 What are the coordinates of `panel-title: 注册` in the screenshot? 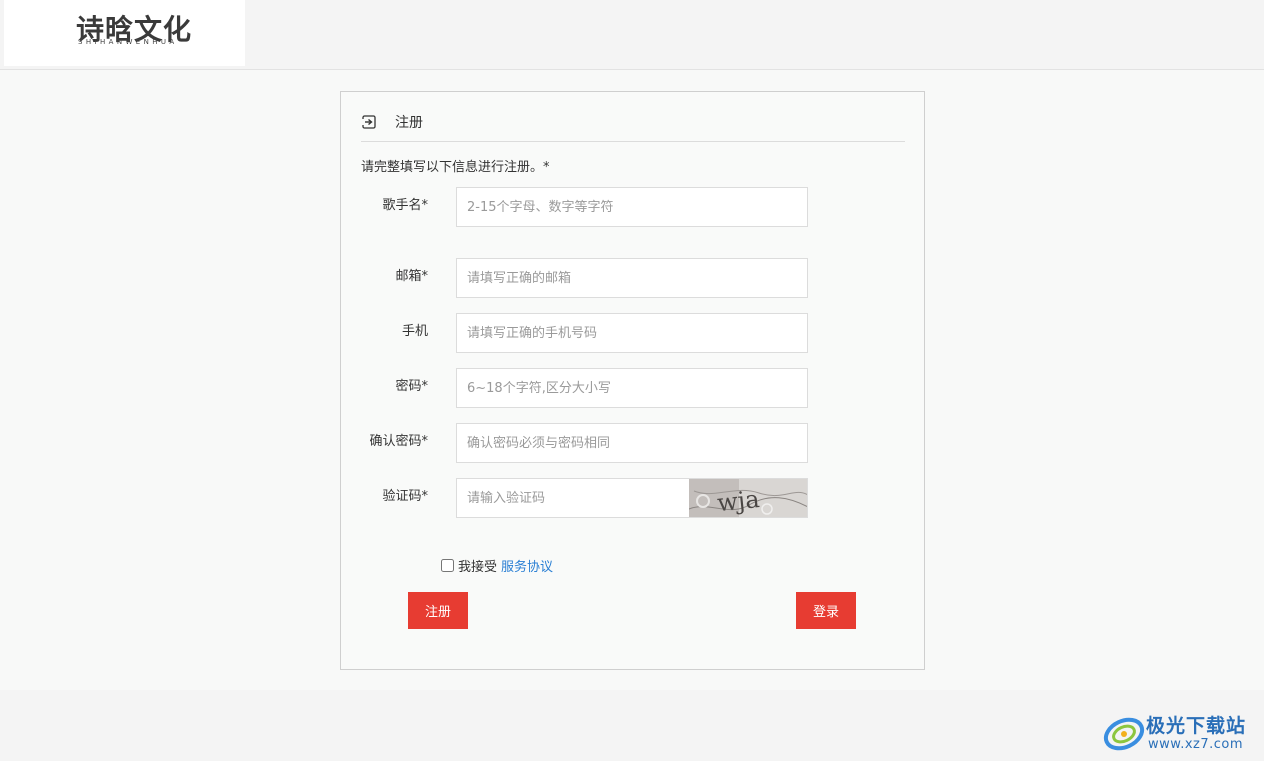 It's located at (409, 123).